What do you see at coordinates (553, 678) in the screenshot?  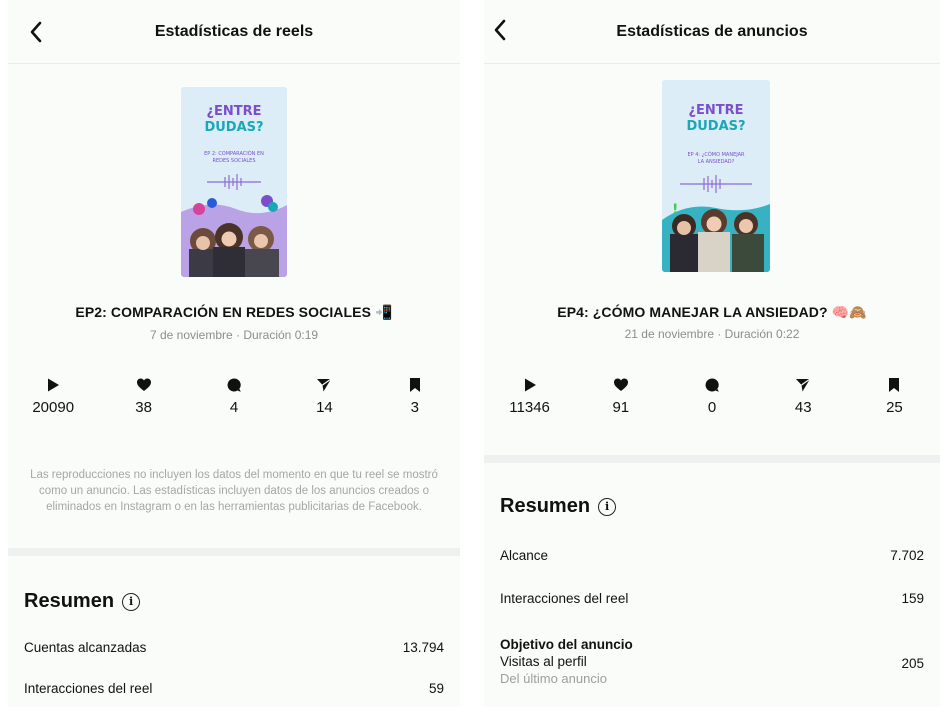 I see `objective-note: Del último anuncio` at bounding box center [553, 678].